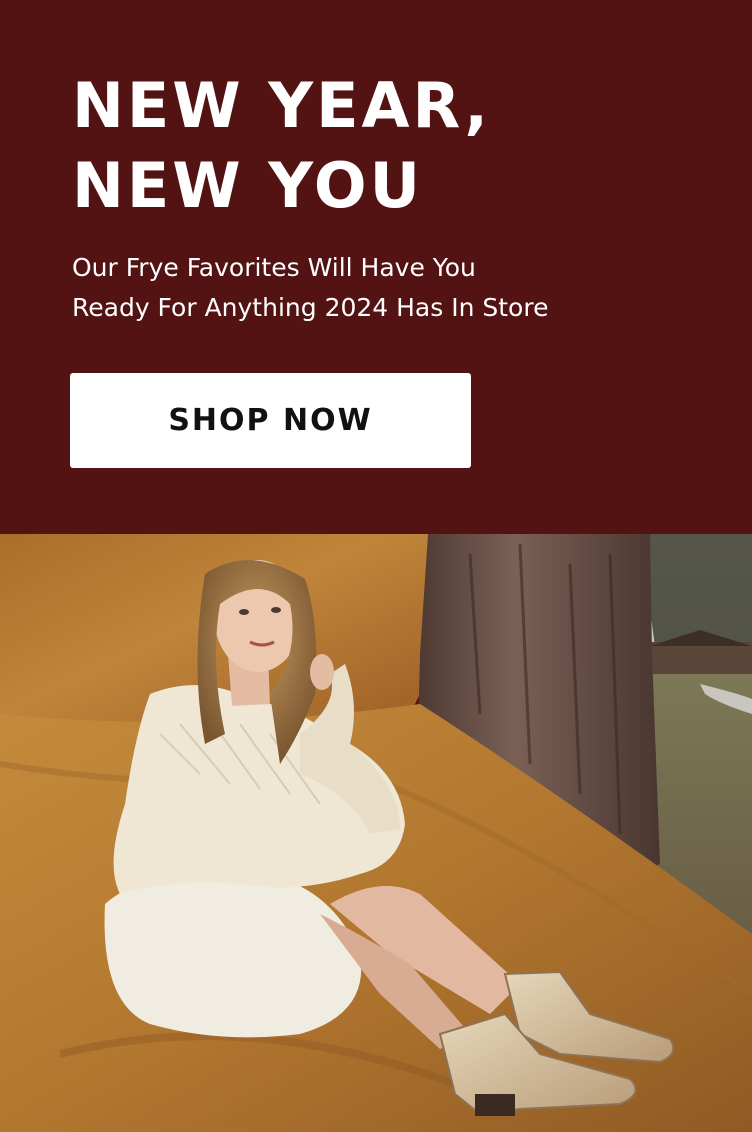  What do you see at coordinates (322, 672) in the screenshot?
I see `hand` at bounding box center [322, 672].